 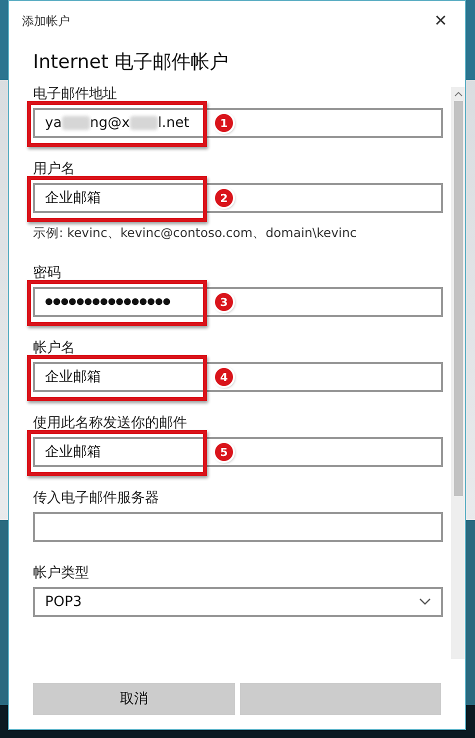 What do you see at coordinates (63, 602) in the screenshot?
I see `select-value: POP3` at bounding box center [63, 602].